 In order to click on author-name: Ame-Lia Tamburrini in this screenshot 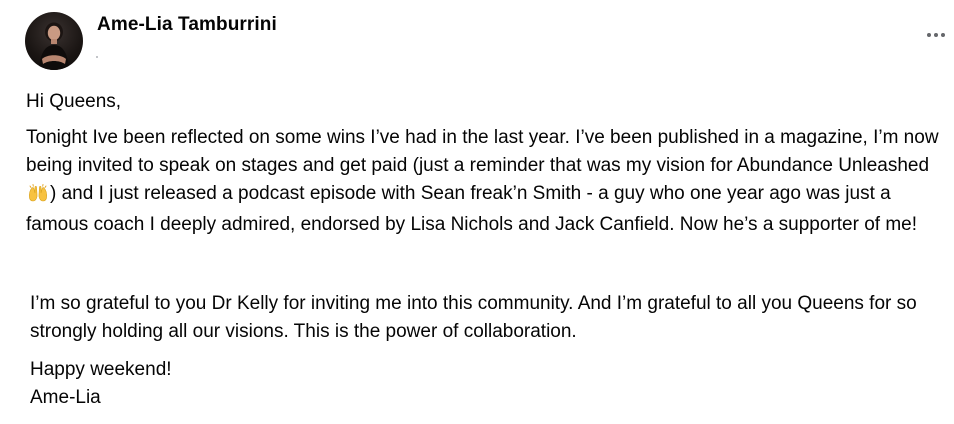, I will do `click(187, 25)`.